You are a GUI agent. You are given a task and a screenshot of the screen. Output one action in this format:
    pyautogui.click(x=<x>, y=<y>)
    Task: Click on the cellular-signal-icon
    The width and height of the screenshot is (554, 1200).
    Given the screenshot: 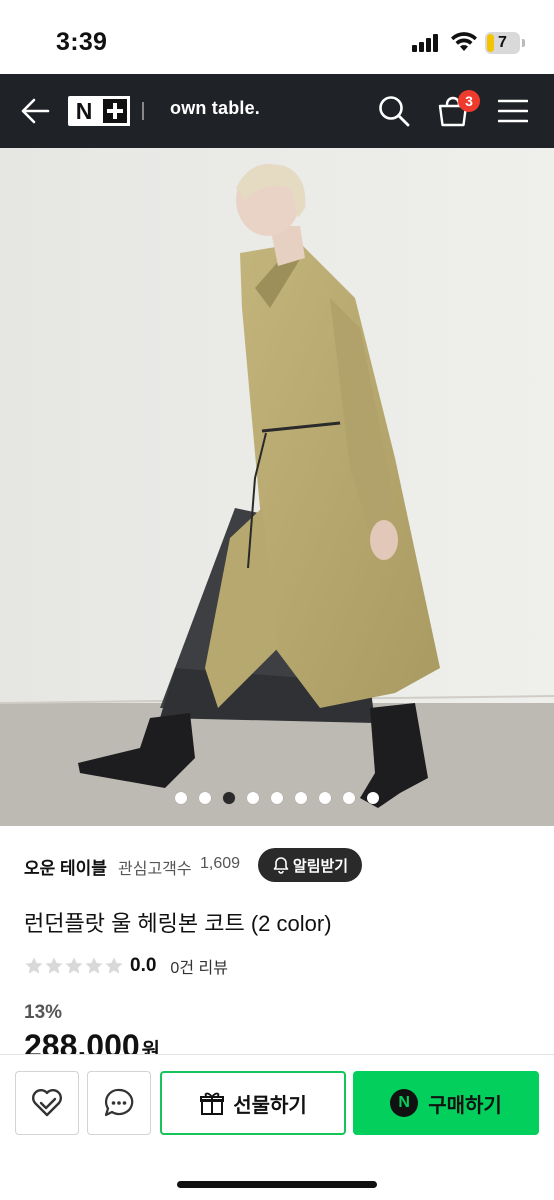 What is the action you would take?
    pyautogui.click(x=427, y=43)
    